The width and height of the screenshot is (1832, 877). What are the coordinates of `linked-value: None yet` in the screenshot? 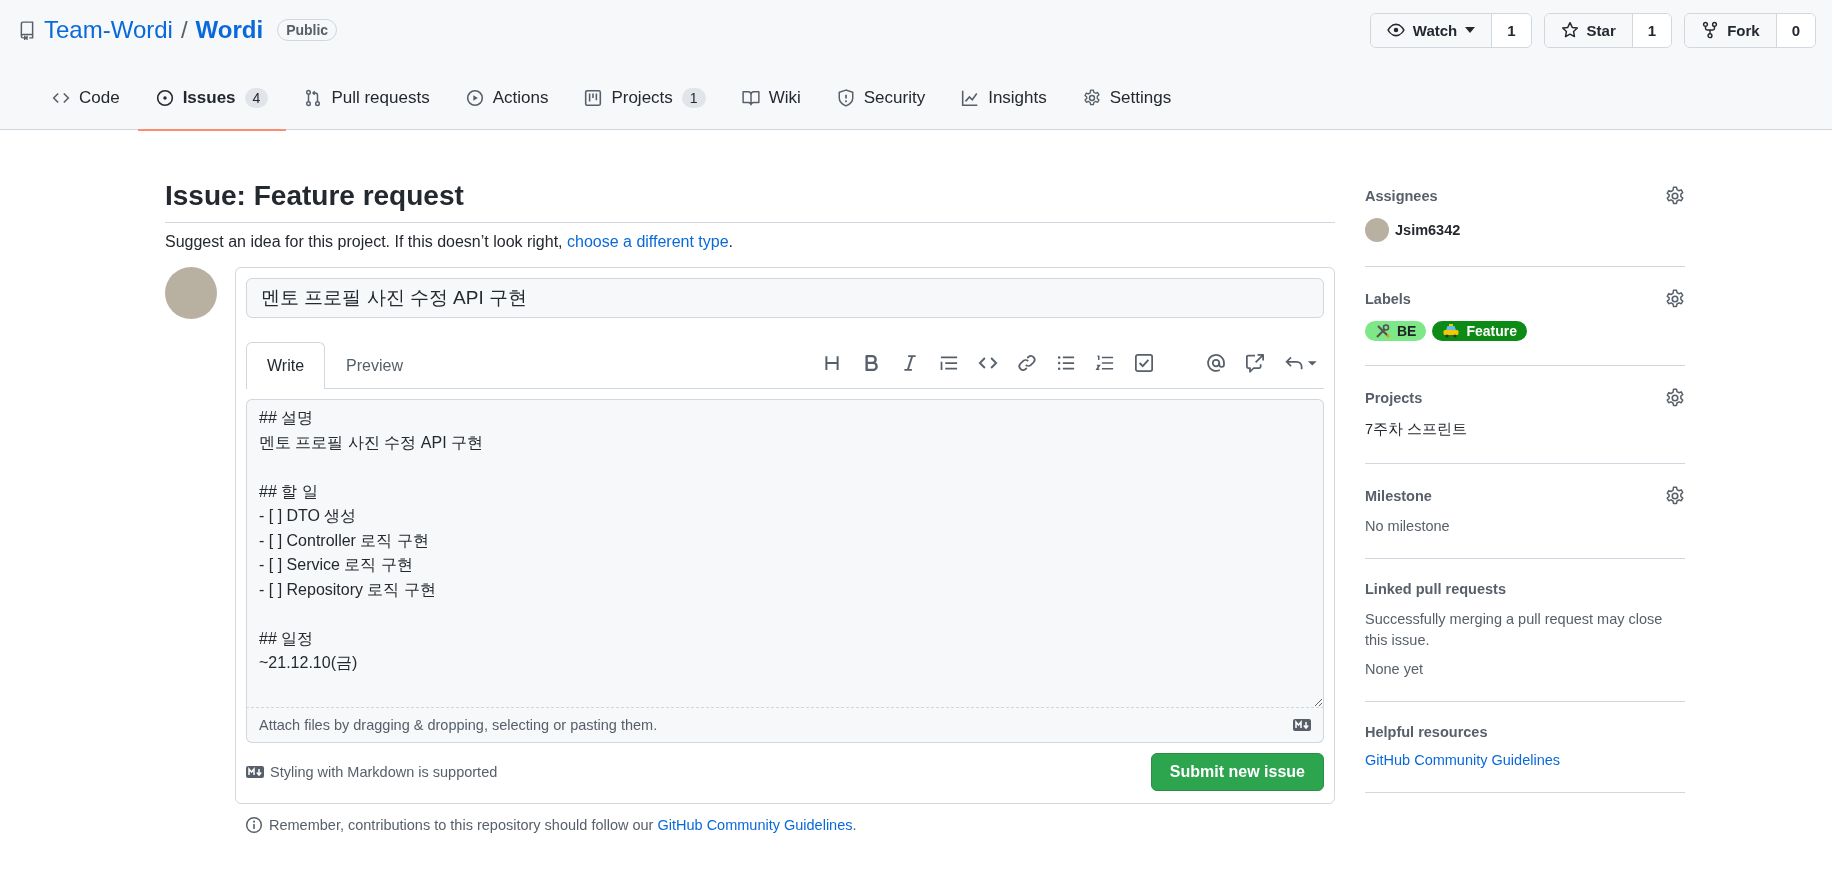 It's located at (1395, 669).